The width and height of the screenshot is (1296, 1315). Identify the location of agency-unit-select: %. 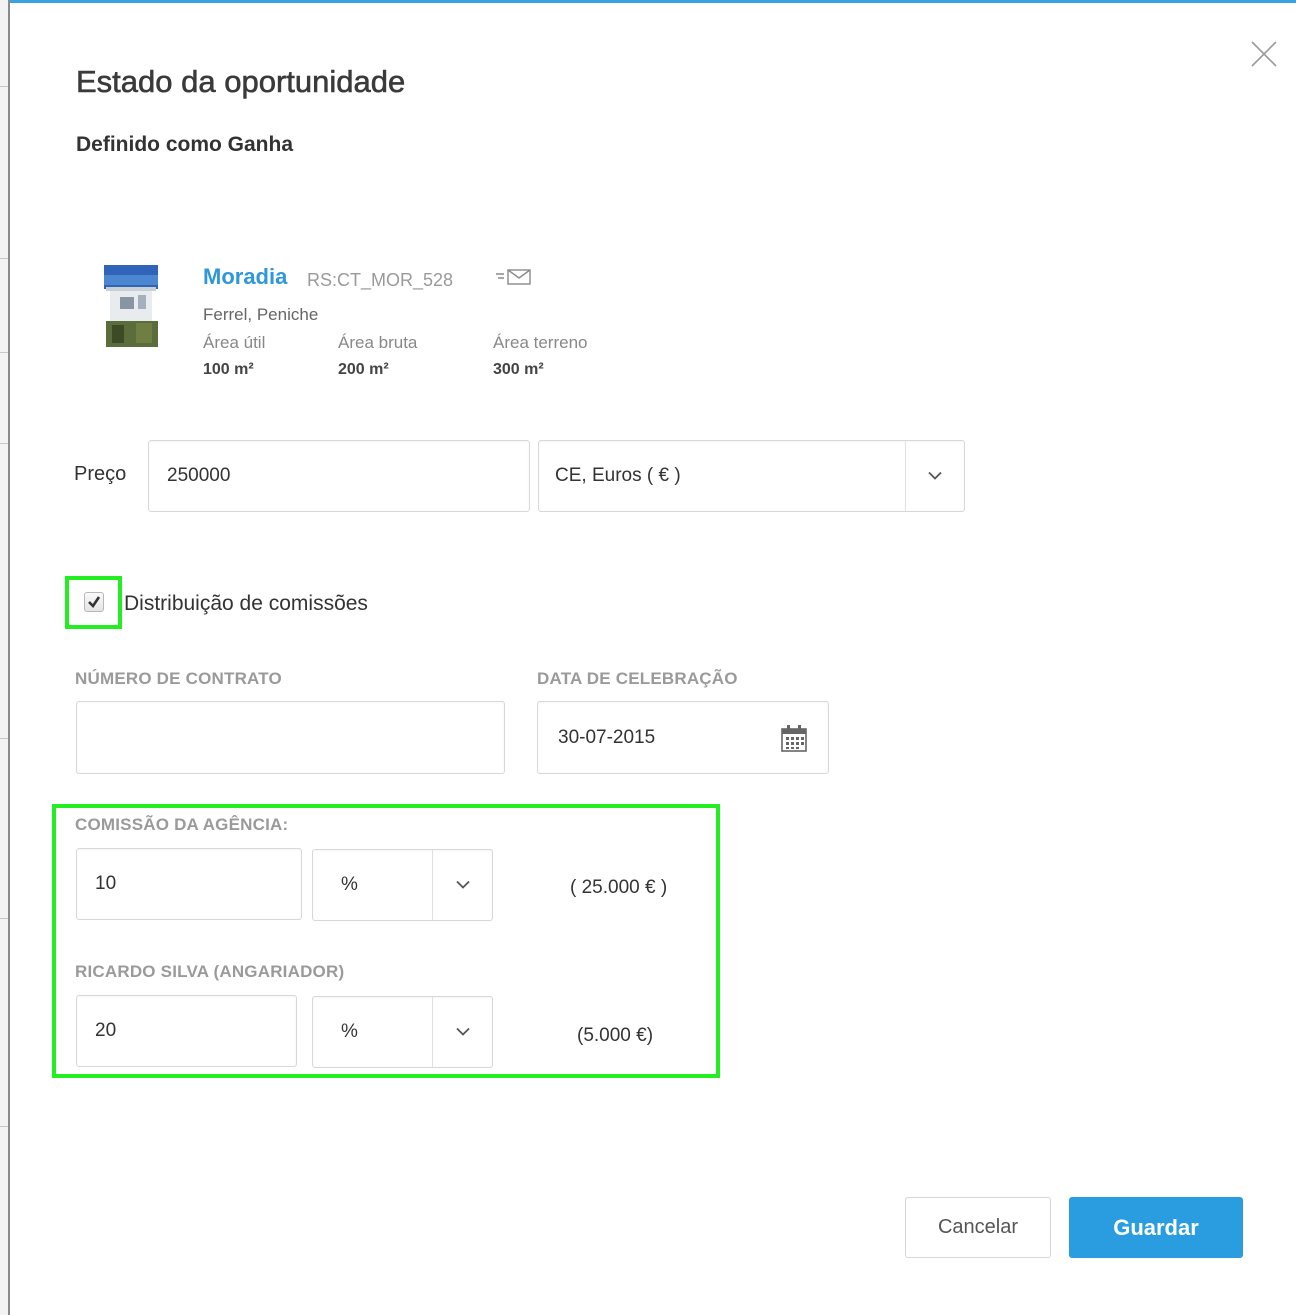
(402, 885).